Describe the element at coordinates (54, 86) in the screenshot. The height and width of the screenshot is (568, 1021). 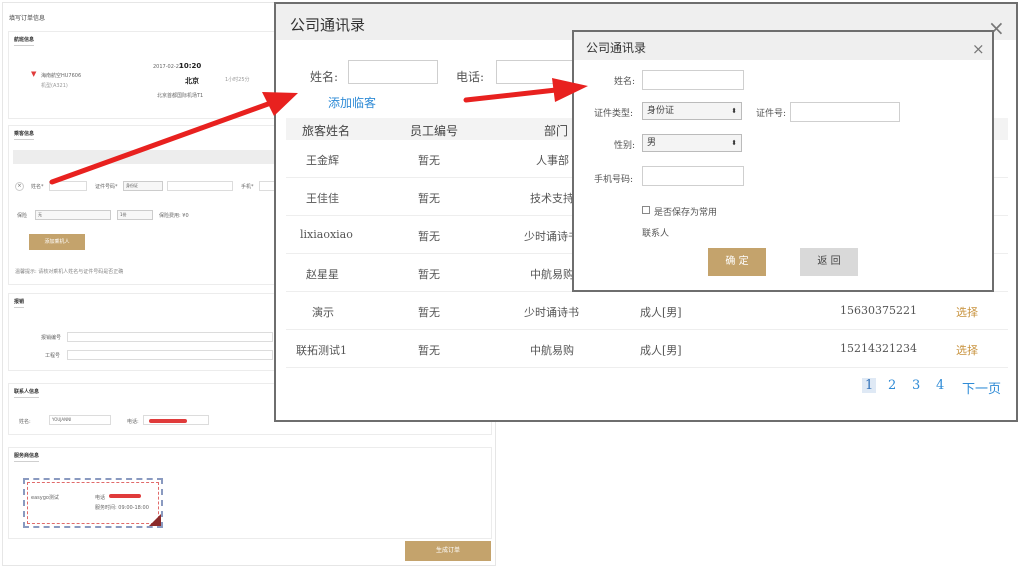
I see `aircraft-type: 机型(A321)` at that location.